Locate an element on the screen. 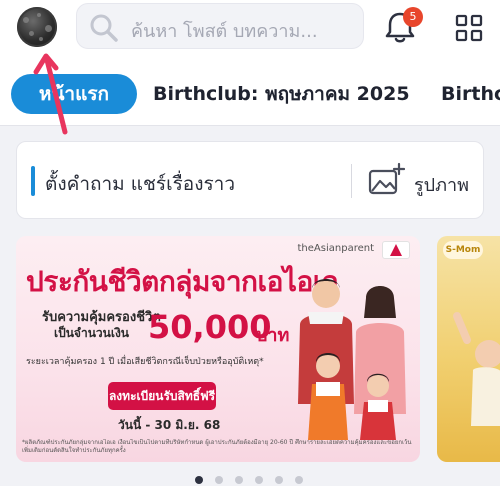  promo-date: วันนี้ - 30 มิ.ย. 68 is located at coordinates (169, 425).